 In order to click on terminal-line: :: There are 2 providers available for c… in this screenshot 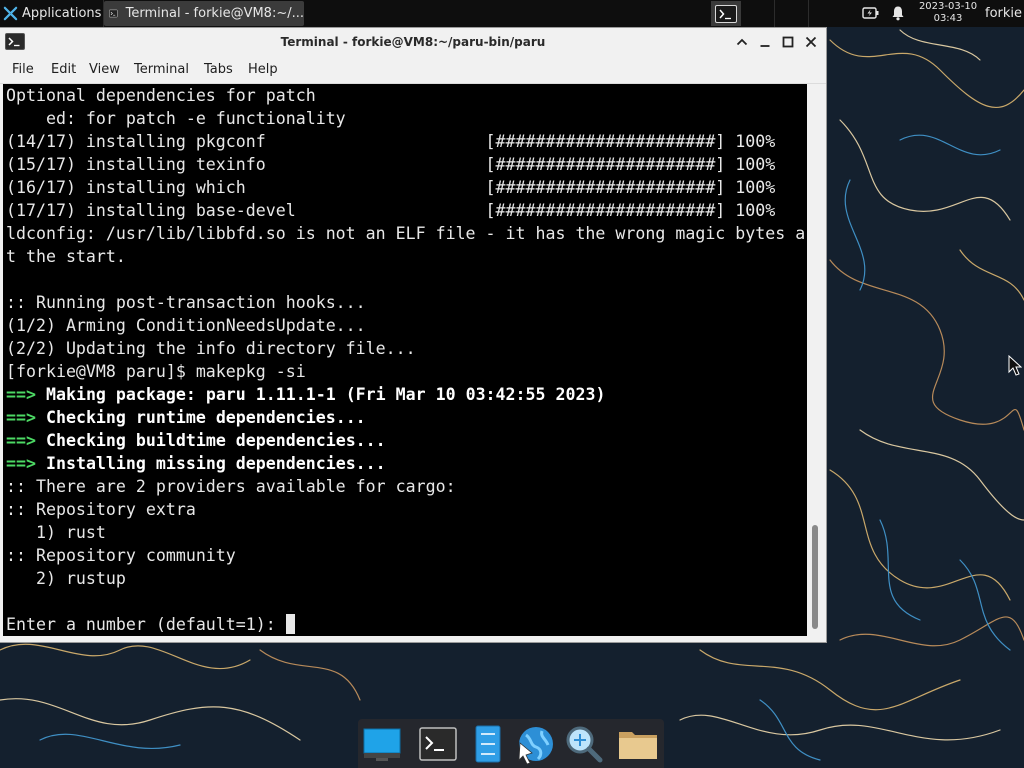, I will do `click(231, 486)`.